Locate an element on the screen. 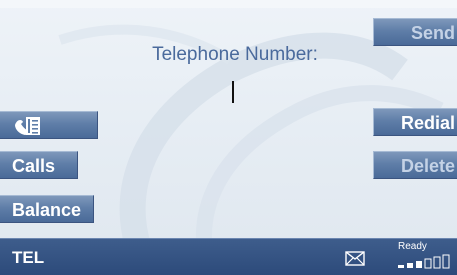 This screenshot has width=457, height=275. balance-button: Balance is located at coordinates (47, 209).